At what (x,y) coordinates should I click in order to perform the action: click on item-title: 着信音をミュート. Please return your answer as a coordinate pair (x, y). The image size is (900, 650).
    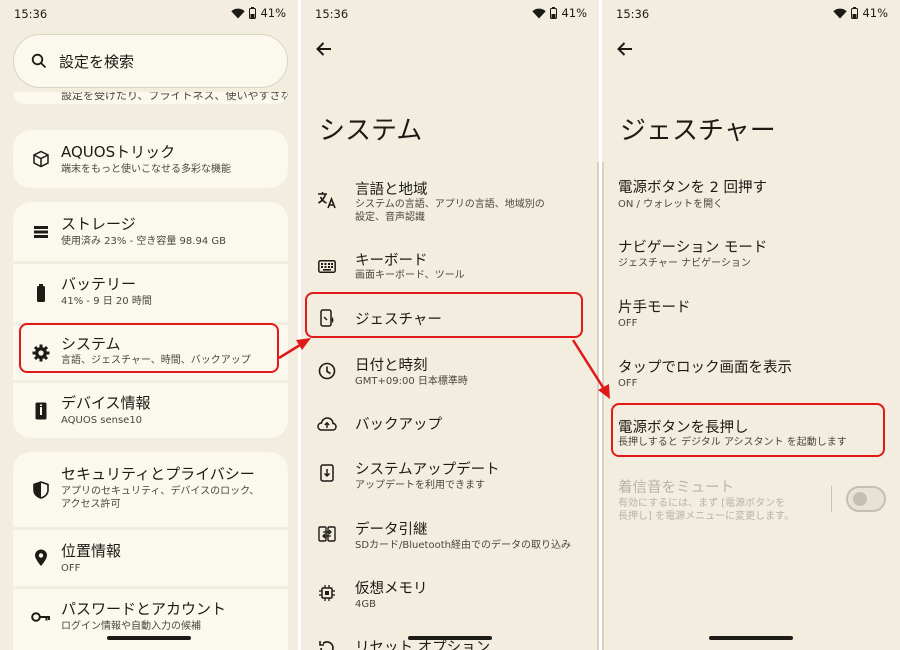
    Looking at the image, I should click on (676, 488).